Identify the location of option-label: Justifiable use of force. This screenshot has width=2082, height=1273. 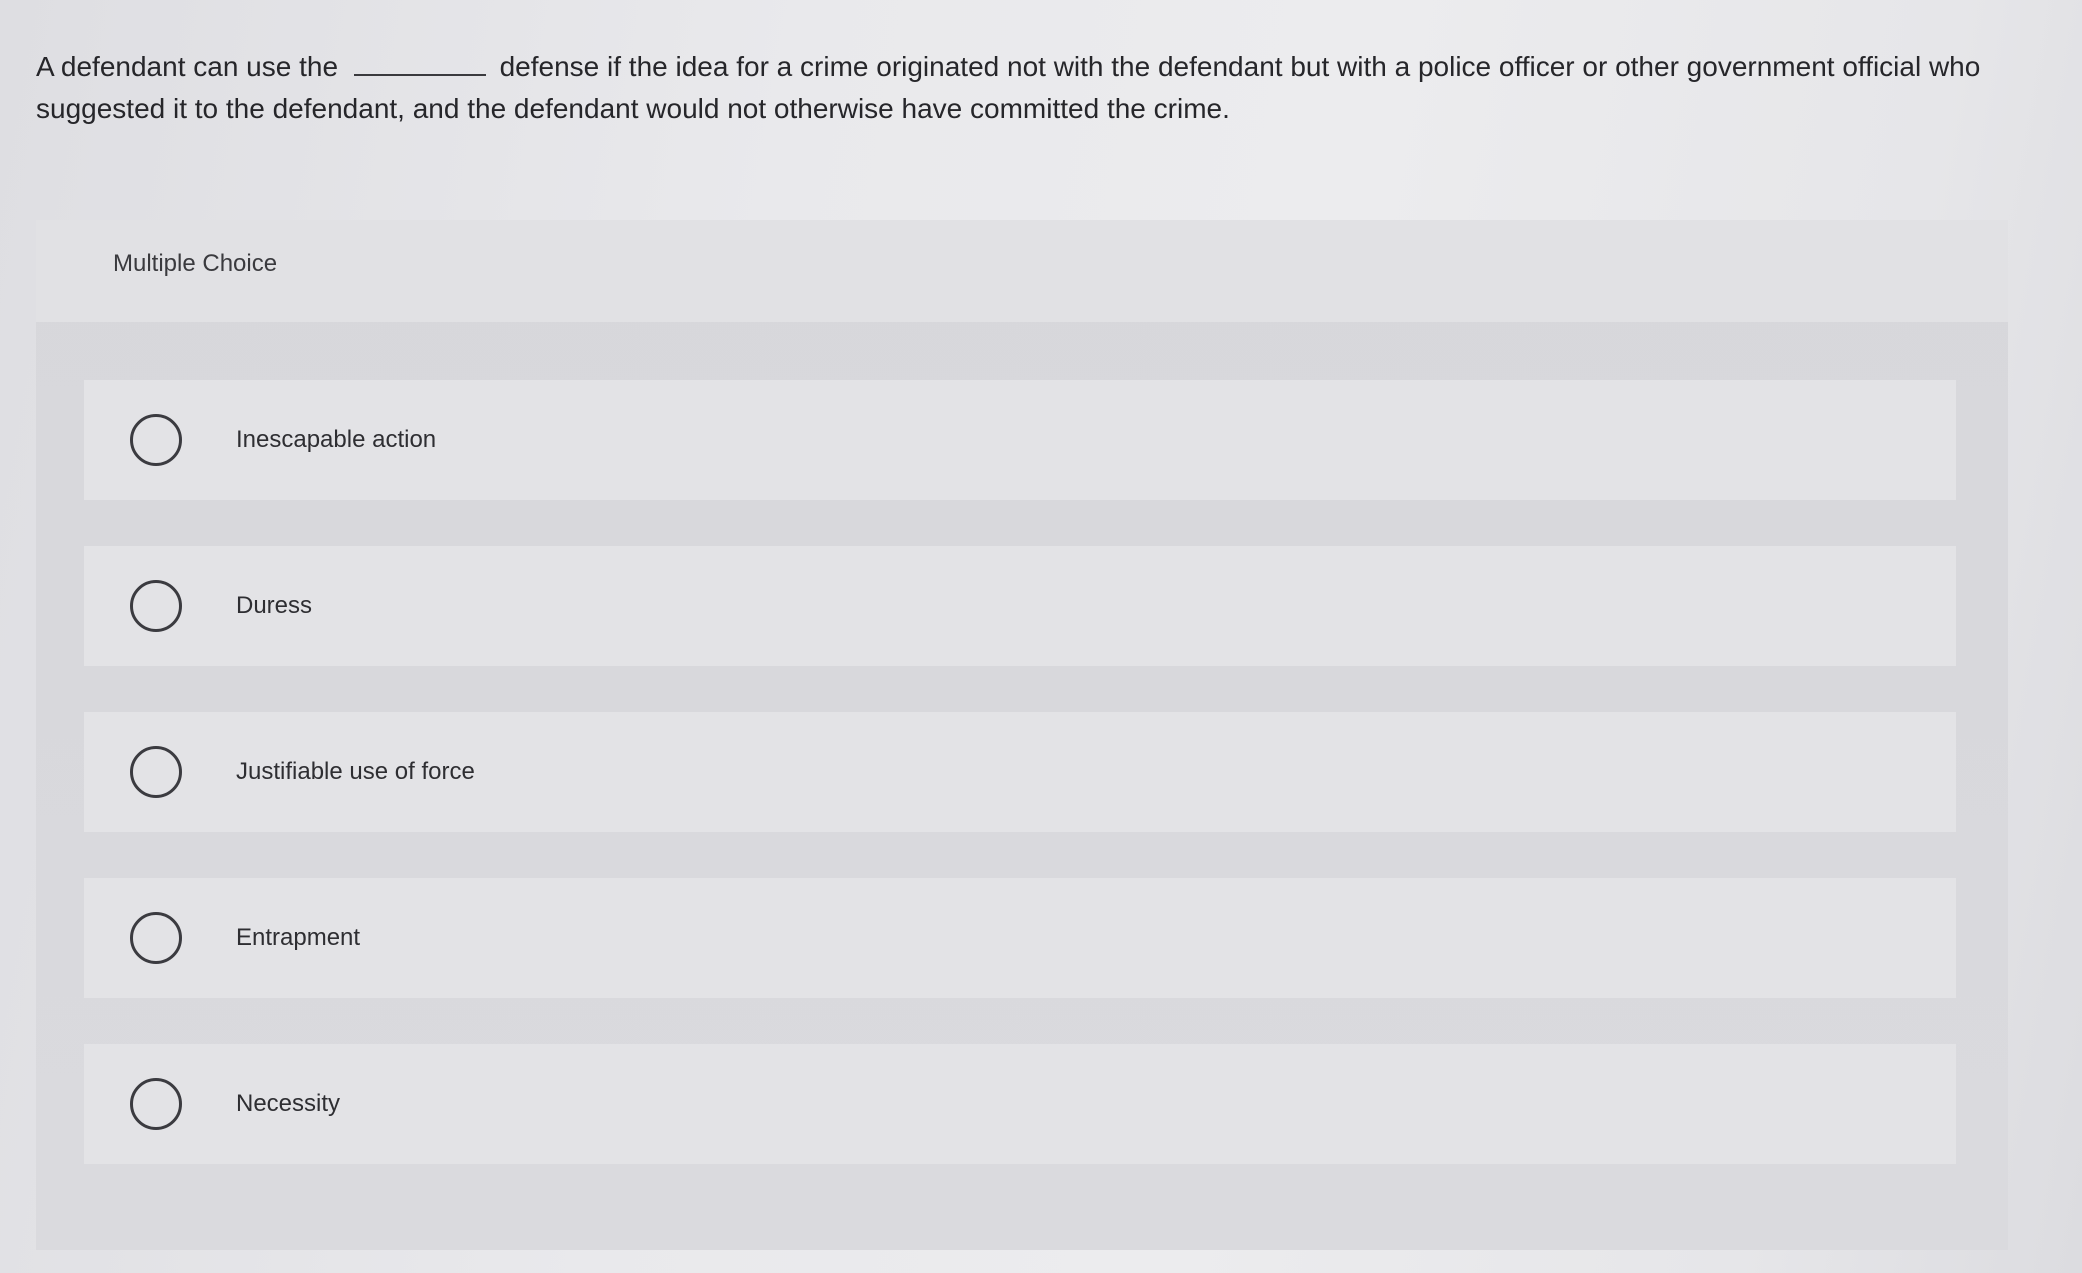
(355, 771).